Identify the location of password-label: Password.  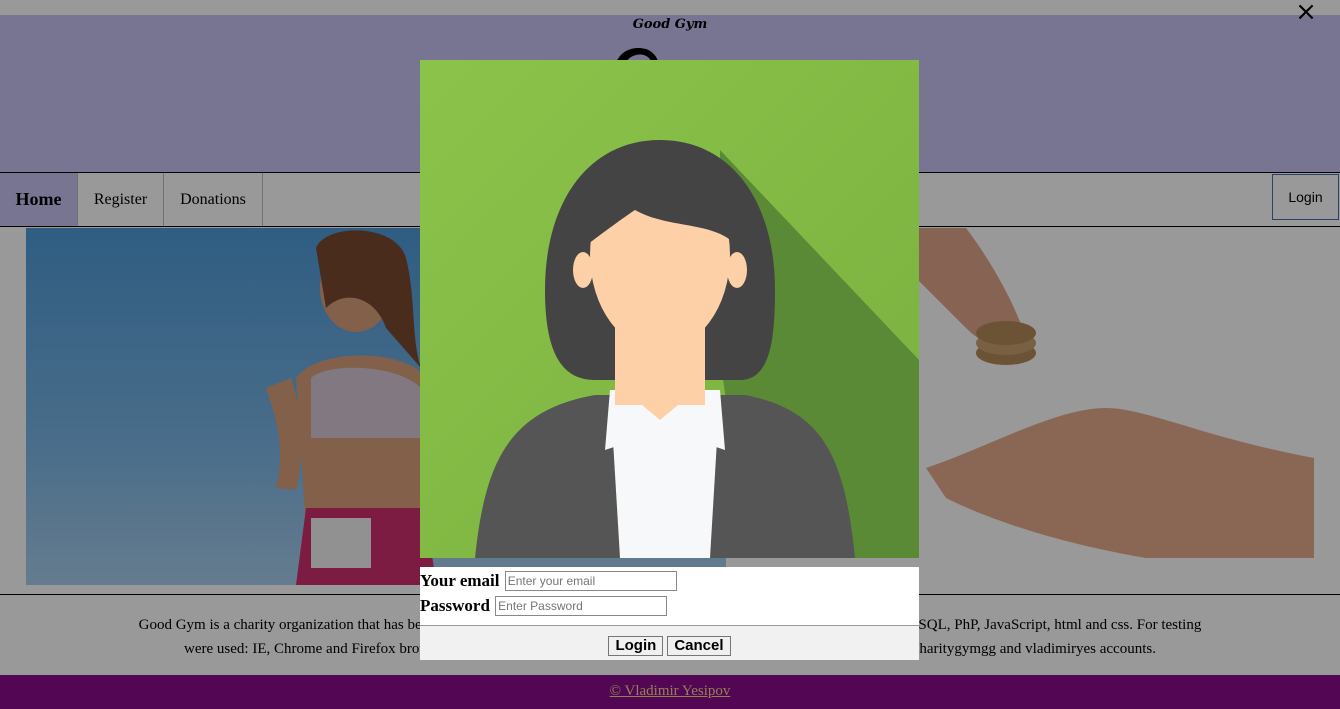
(455, 606).